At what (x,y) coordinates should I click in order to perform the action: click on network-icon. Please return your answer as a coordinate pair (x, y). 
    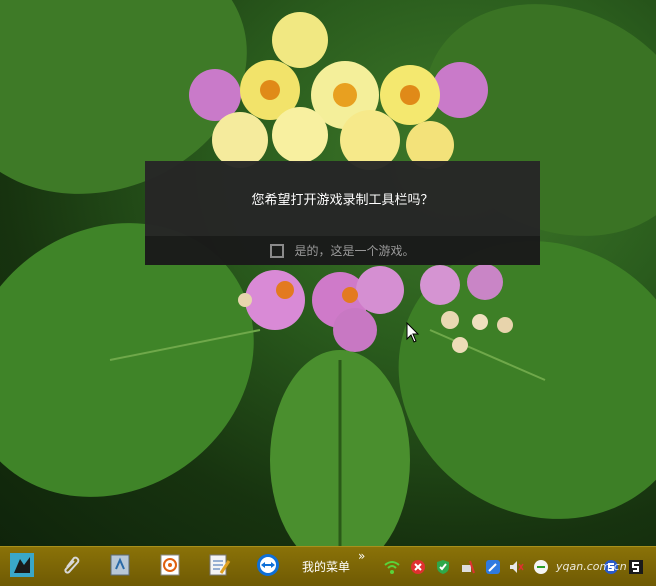
    Looking at the image, I should click on (468, 567).